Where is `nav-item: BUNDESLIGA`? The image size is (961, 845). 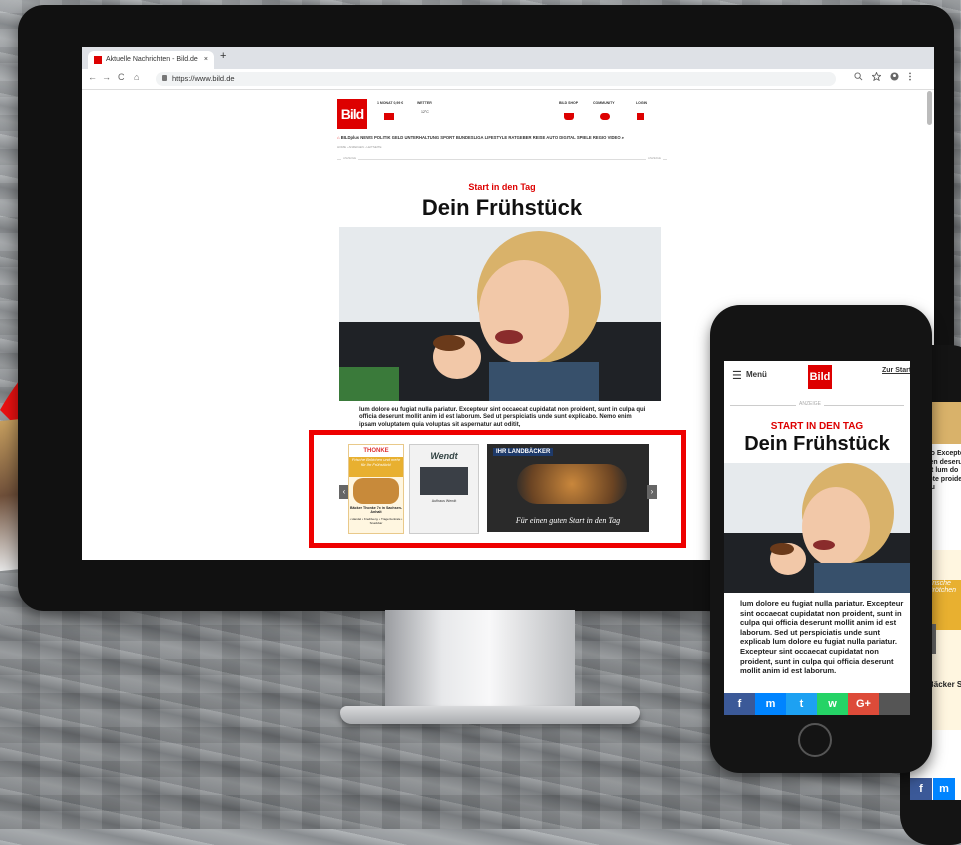
nav-item: BUNDESLIGA is located at coordinates (470, 137).